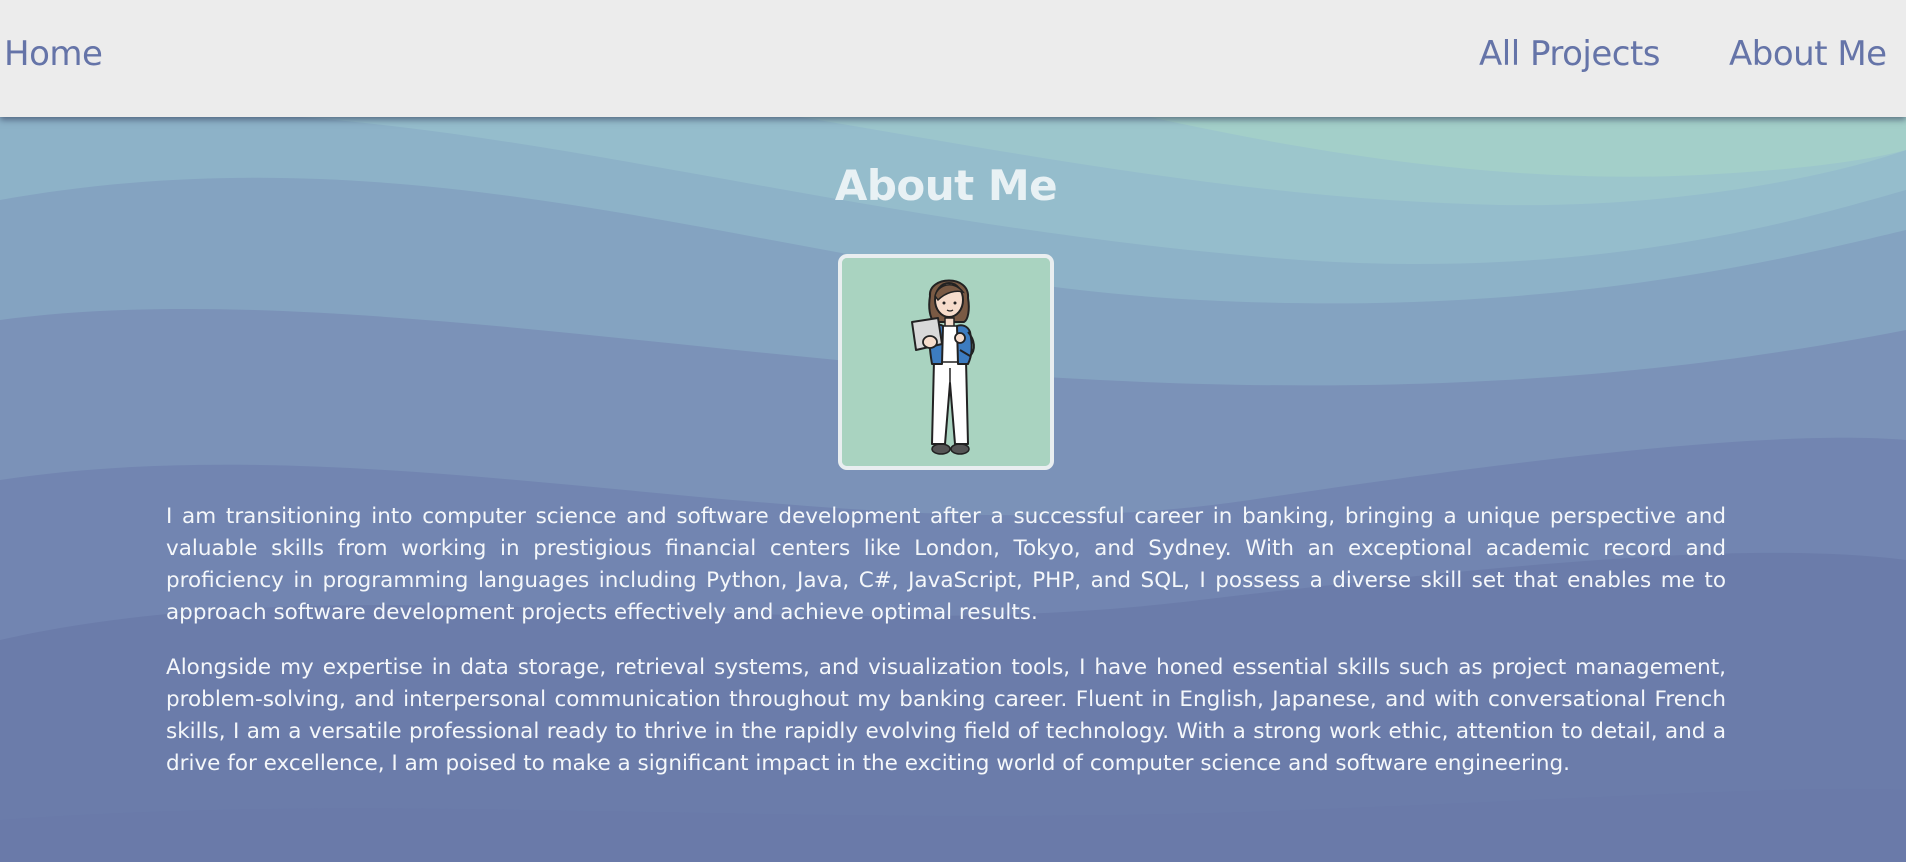 The width and height of the screenshot is (1906, 862). What do you see at coordinates (953, 58) in the screenshot?
I see `top-navbar: Home All Projects About Me` at bounding box center [953, 58].